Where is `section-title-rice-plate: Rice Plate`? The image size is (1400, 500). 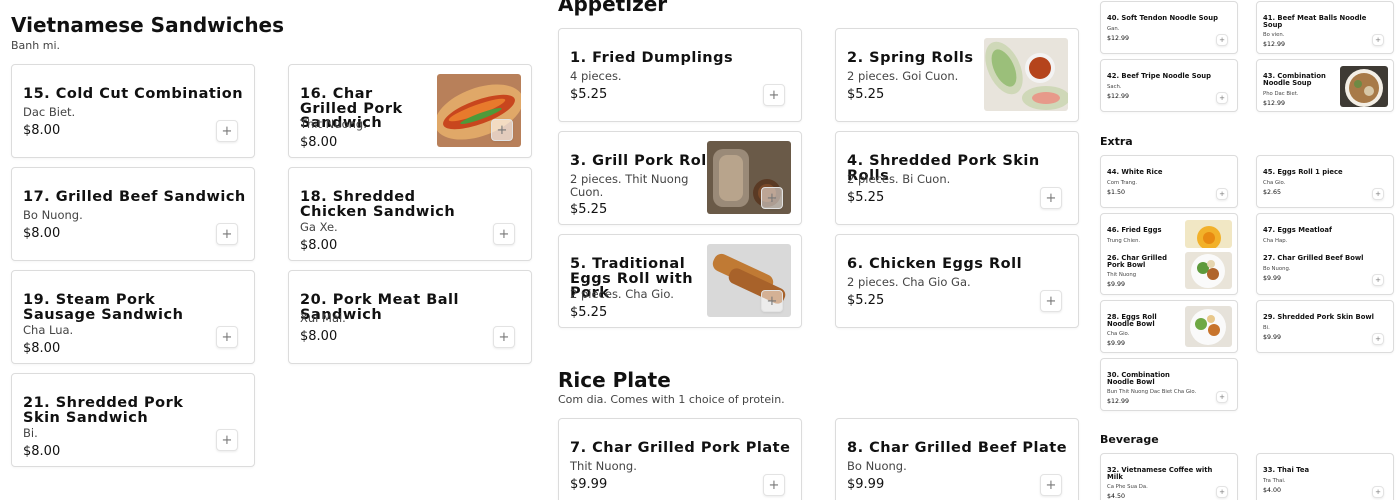 section-title-rice-plate: Rice Plate is located at coordinates (614, 380).